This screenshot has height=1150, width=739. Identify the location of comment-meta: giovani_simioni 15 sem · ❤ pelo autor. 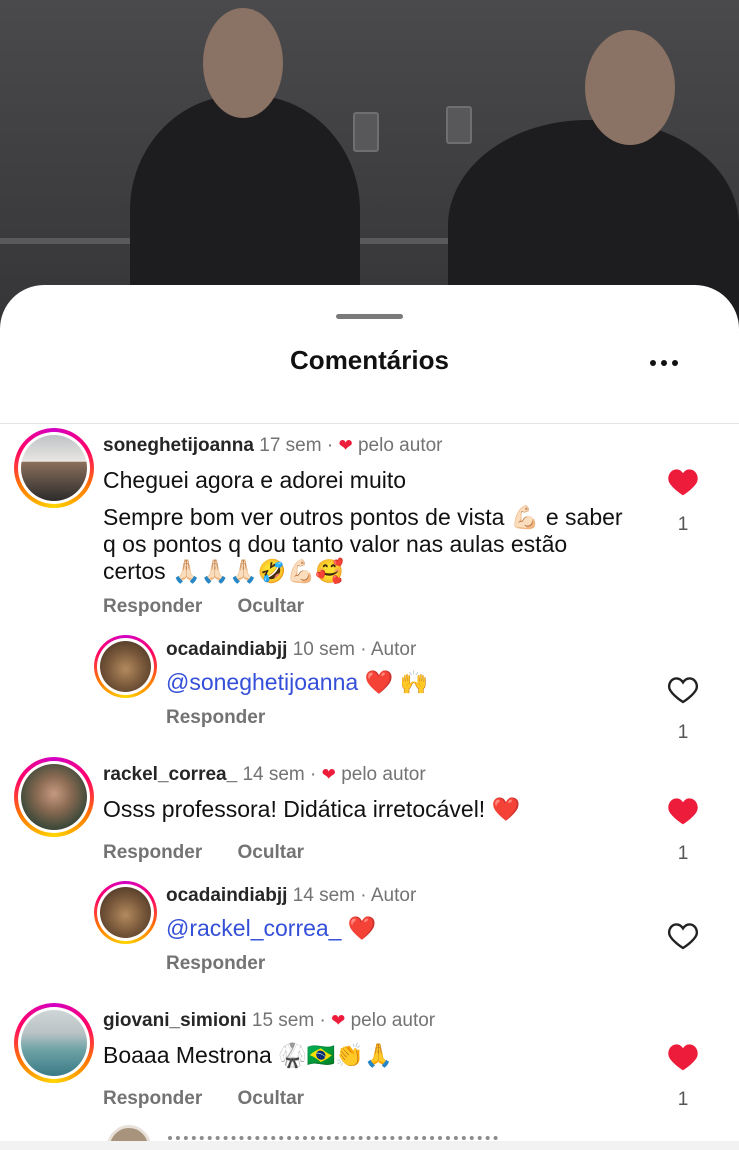
(269, 1020).